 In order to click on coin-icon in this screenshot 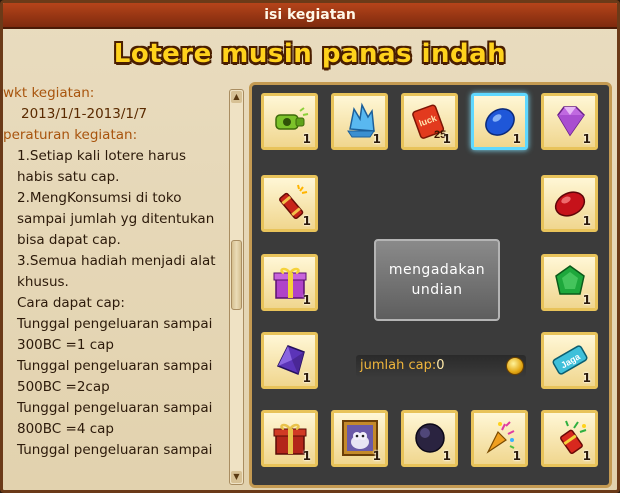, I will do `click(515, 366)`.